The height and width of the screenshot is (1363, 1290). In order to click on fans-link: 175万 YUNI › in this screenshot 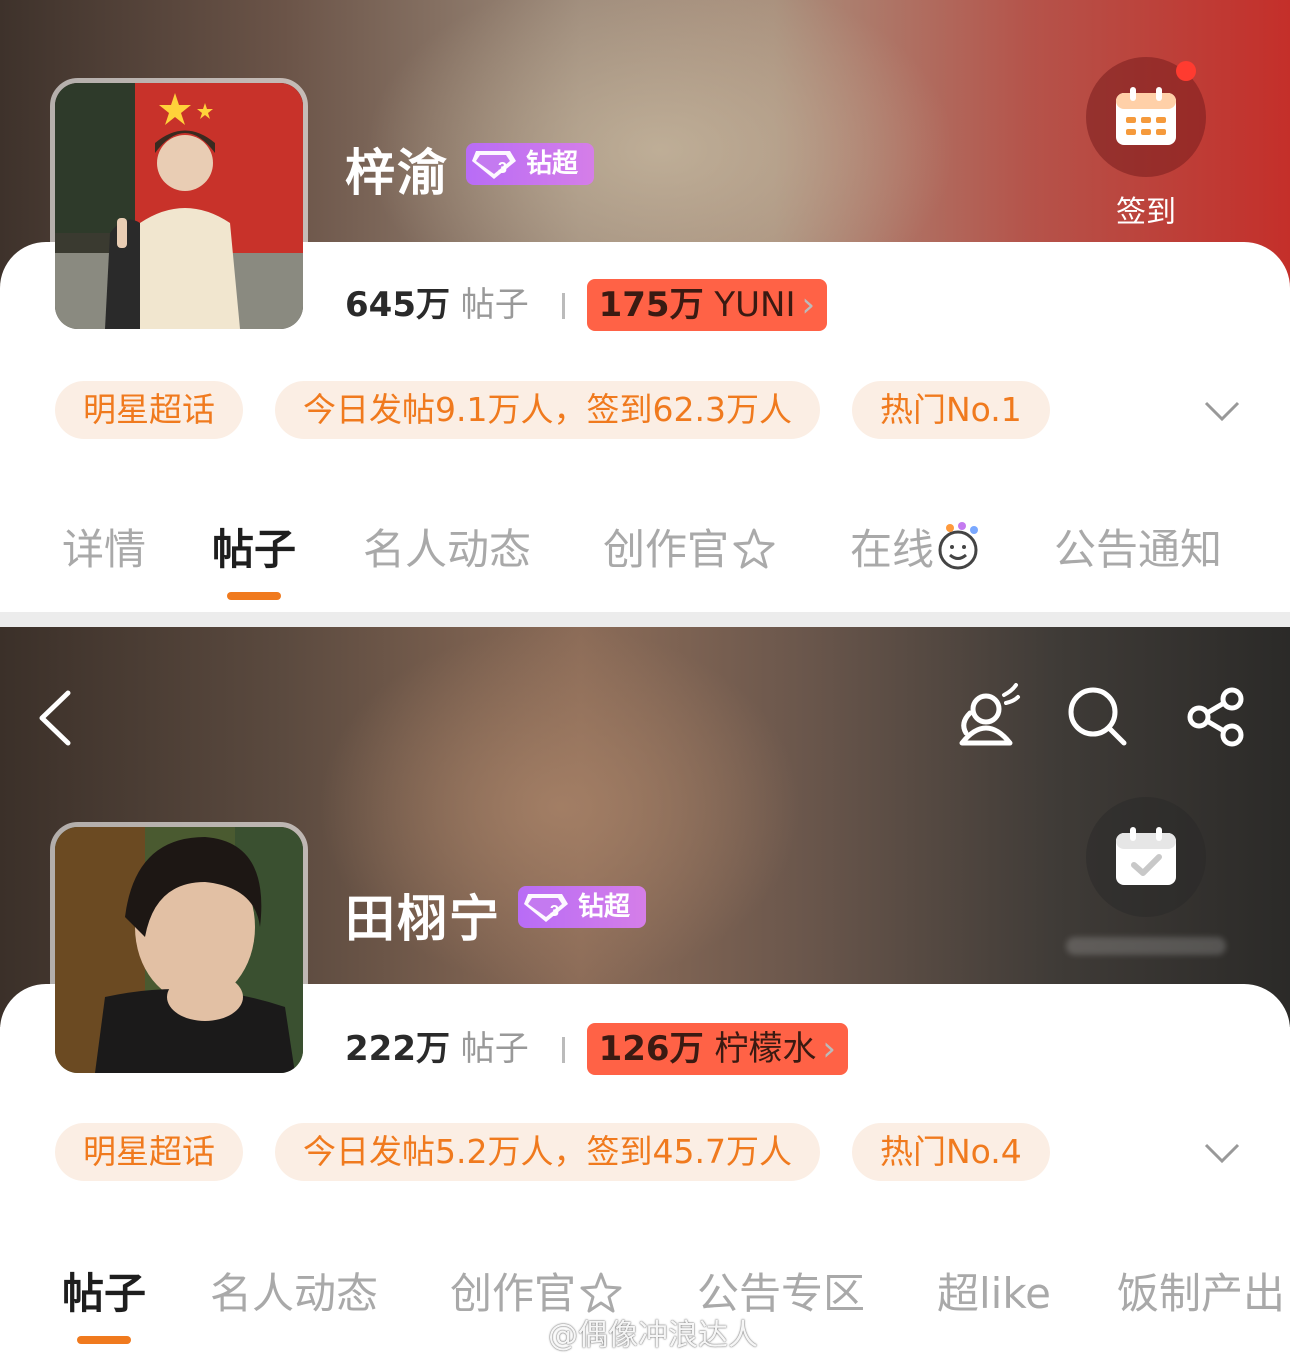, I will do `click(707, 305)`.